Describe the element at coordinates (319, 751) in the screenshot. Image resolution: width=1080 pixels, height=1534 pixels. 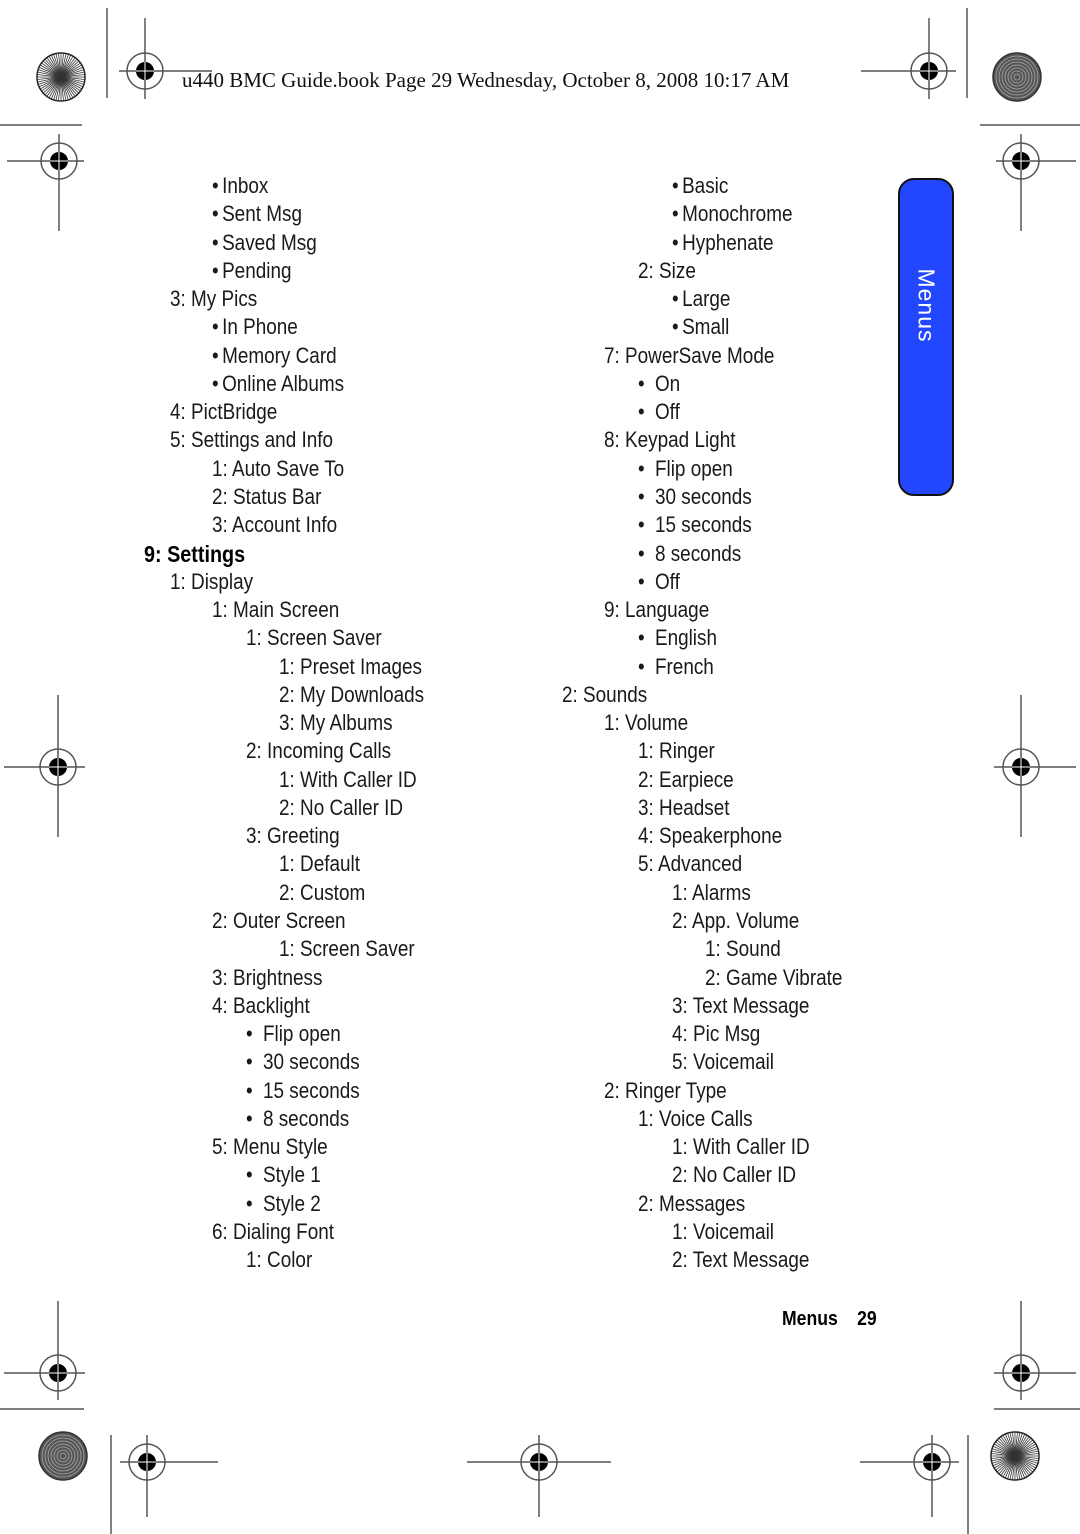
I see `menu-item-label: 2: Incoming Calls` at that location.